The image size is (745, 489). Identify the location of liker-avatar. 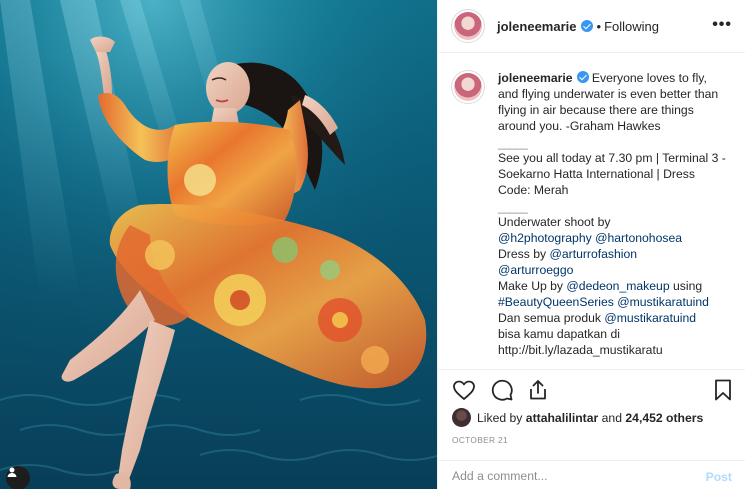
(461, 417).